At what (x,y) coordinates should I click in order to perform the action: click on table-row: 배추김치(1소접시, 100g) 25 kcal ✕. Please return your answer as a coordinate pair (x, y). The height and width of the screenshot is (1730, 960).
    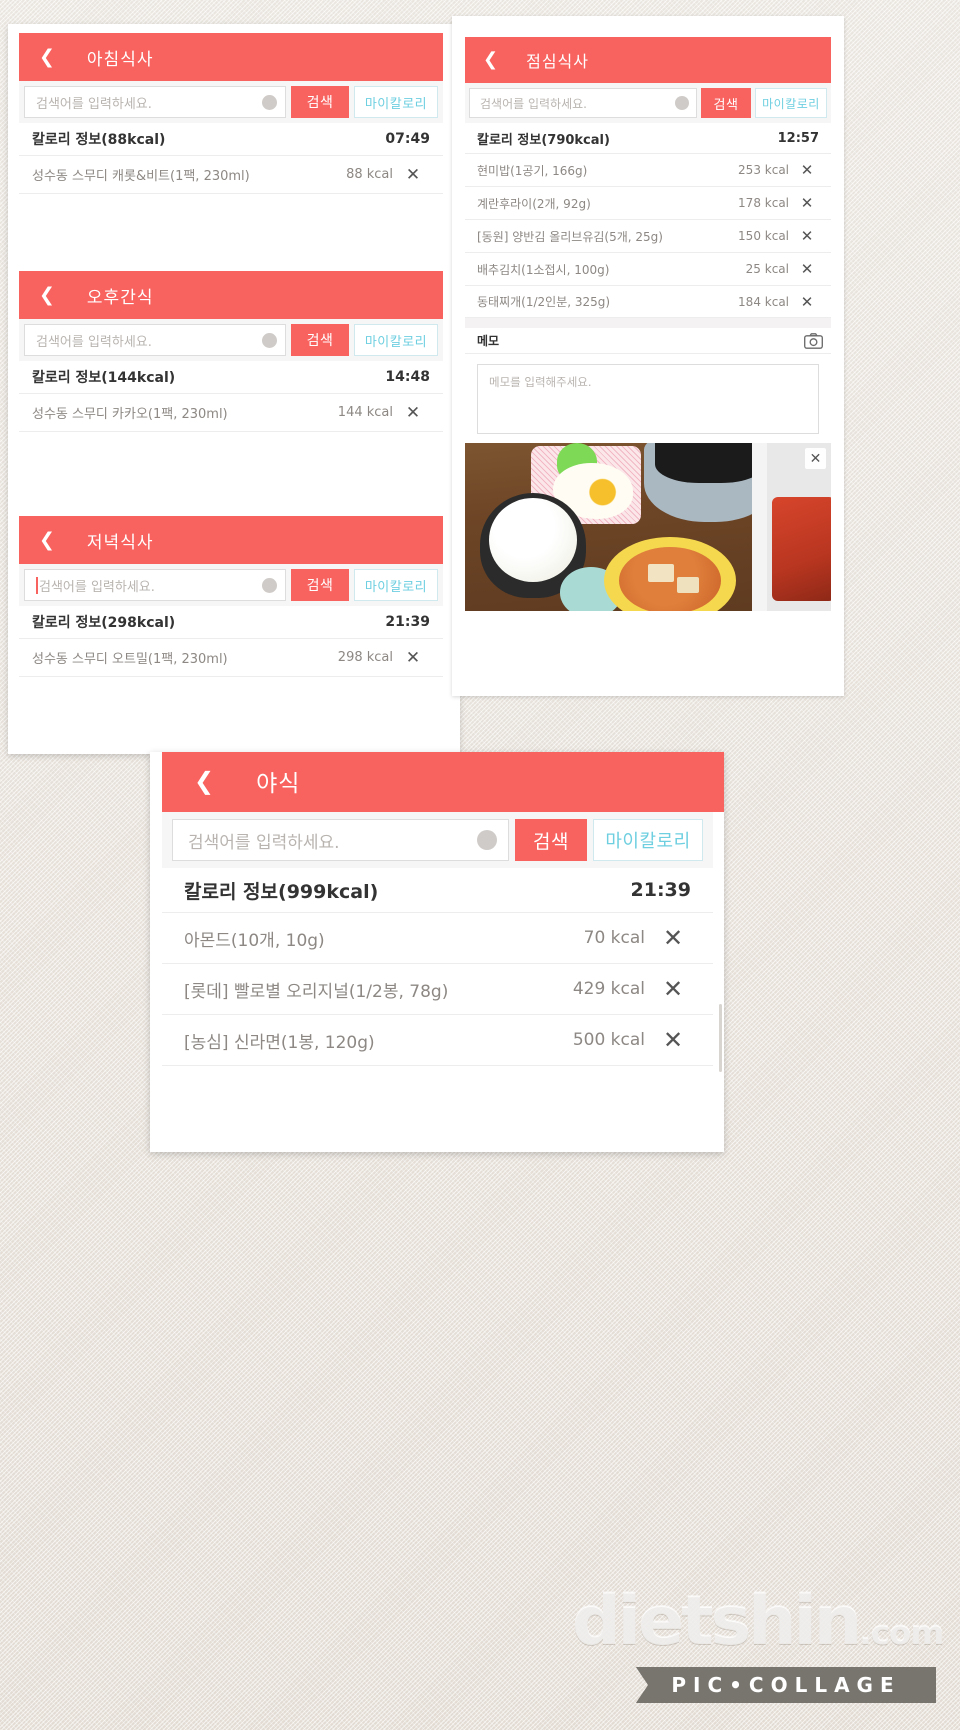
    Looking at the image, I should click on (648, 268).